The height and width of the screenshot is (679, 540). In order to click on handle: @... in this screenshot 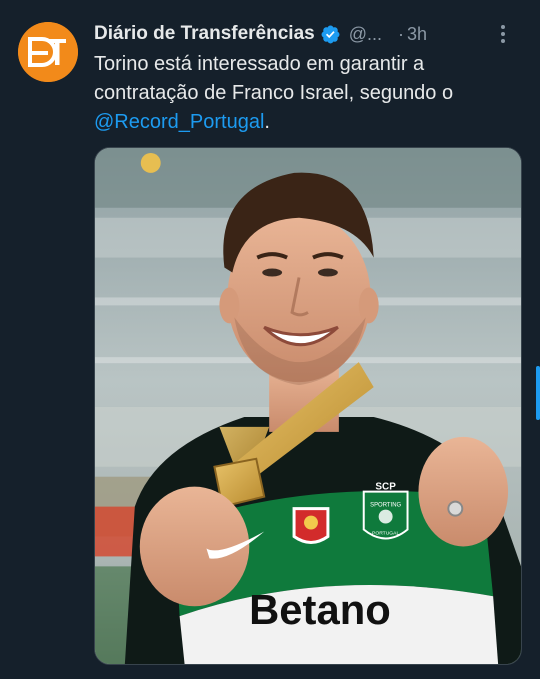, I will do `click(365, 34)`.